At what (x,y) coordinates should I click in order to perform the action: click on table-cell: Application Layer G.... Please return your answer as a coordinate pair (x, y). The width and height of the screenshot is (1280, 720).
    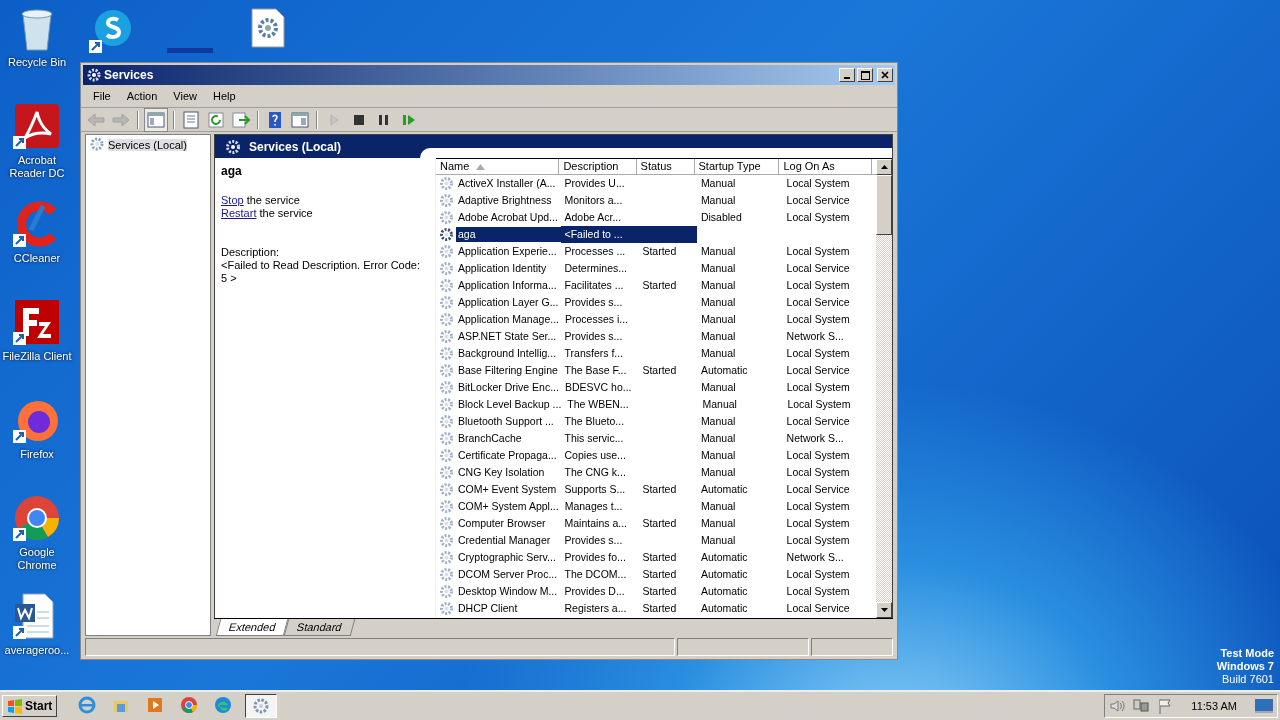
    Looking at the image, I should click on (508, 302).